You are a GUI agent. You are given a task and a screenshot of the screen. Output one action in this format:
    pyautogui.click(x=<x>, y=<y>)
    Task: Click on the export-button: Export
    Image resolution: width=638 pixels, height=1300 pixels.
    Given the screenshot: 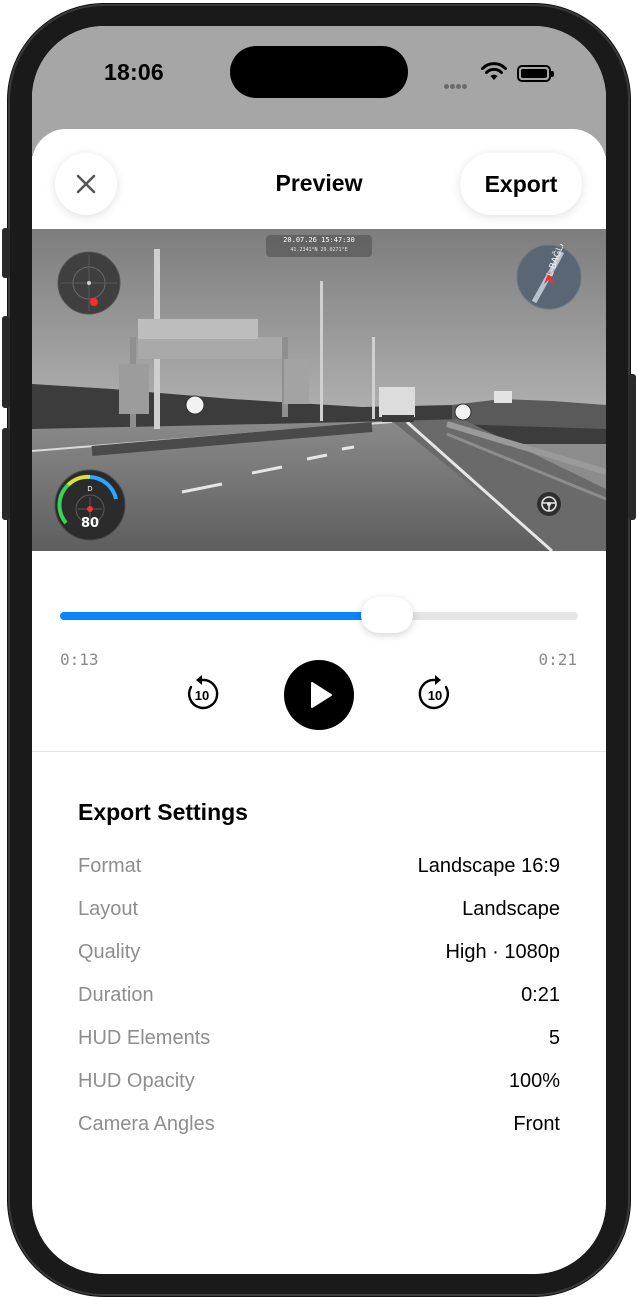 What is the action you would take?
    pyautogui.click(x=521, y=184)
    